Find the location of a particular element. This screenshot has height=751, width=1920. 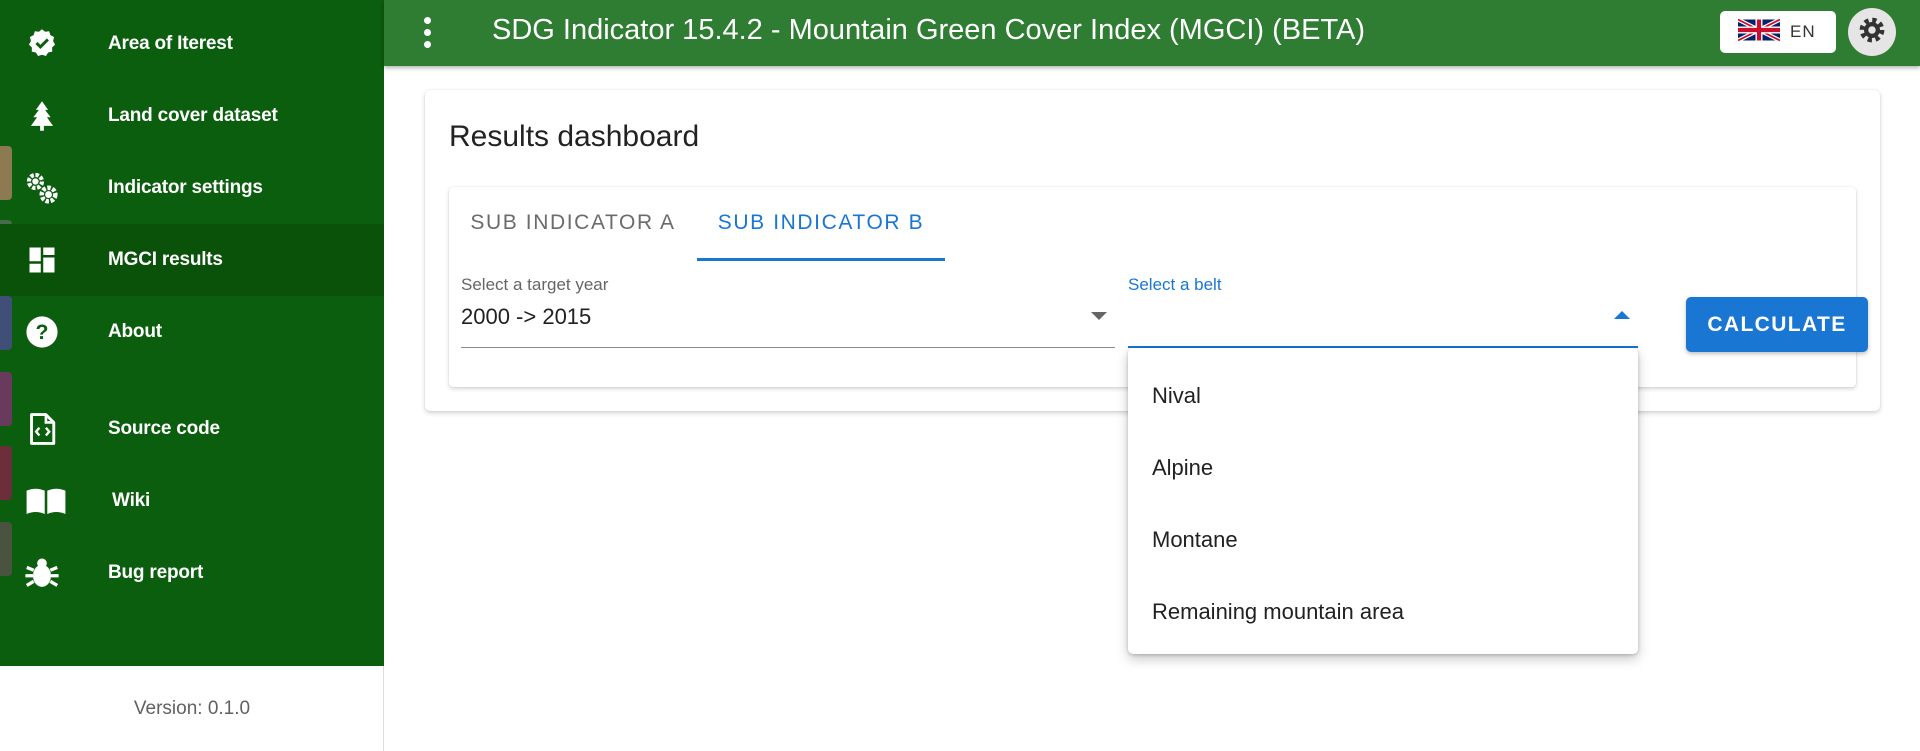

more-vert-menu-button is located at coordinates (427, 32).